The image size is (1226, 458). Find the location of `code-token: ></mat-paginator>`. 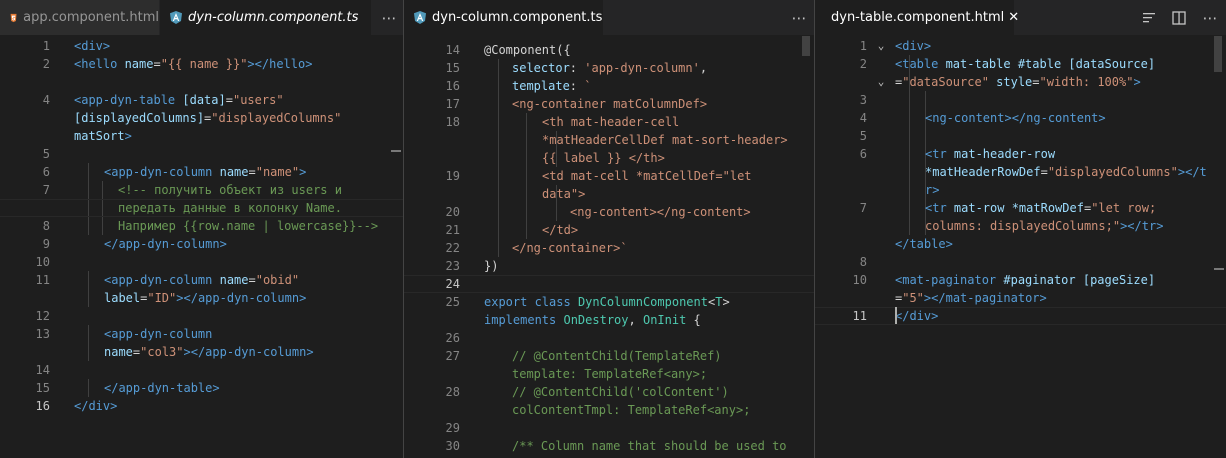

code-token: ></mat-paginator> is located at coordinates (985, 298).